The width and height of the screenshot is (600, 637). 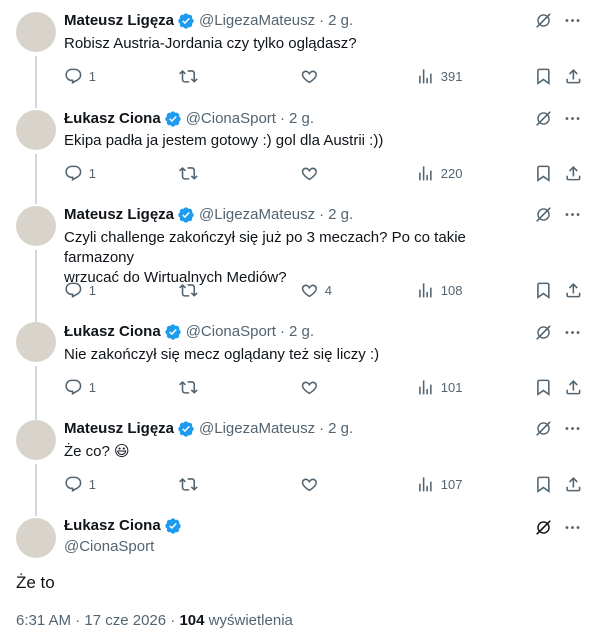 I want to click on views-label: wyświetlenia, so click(x=250, y=620).